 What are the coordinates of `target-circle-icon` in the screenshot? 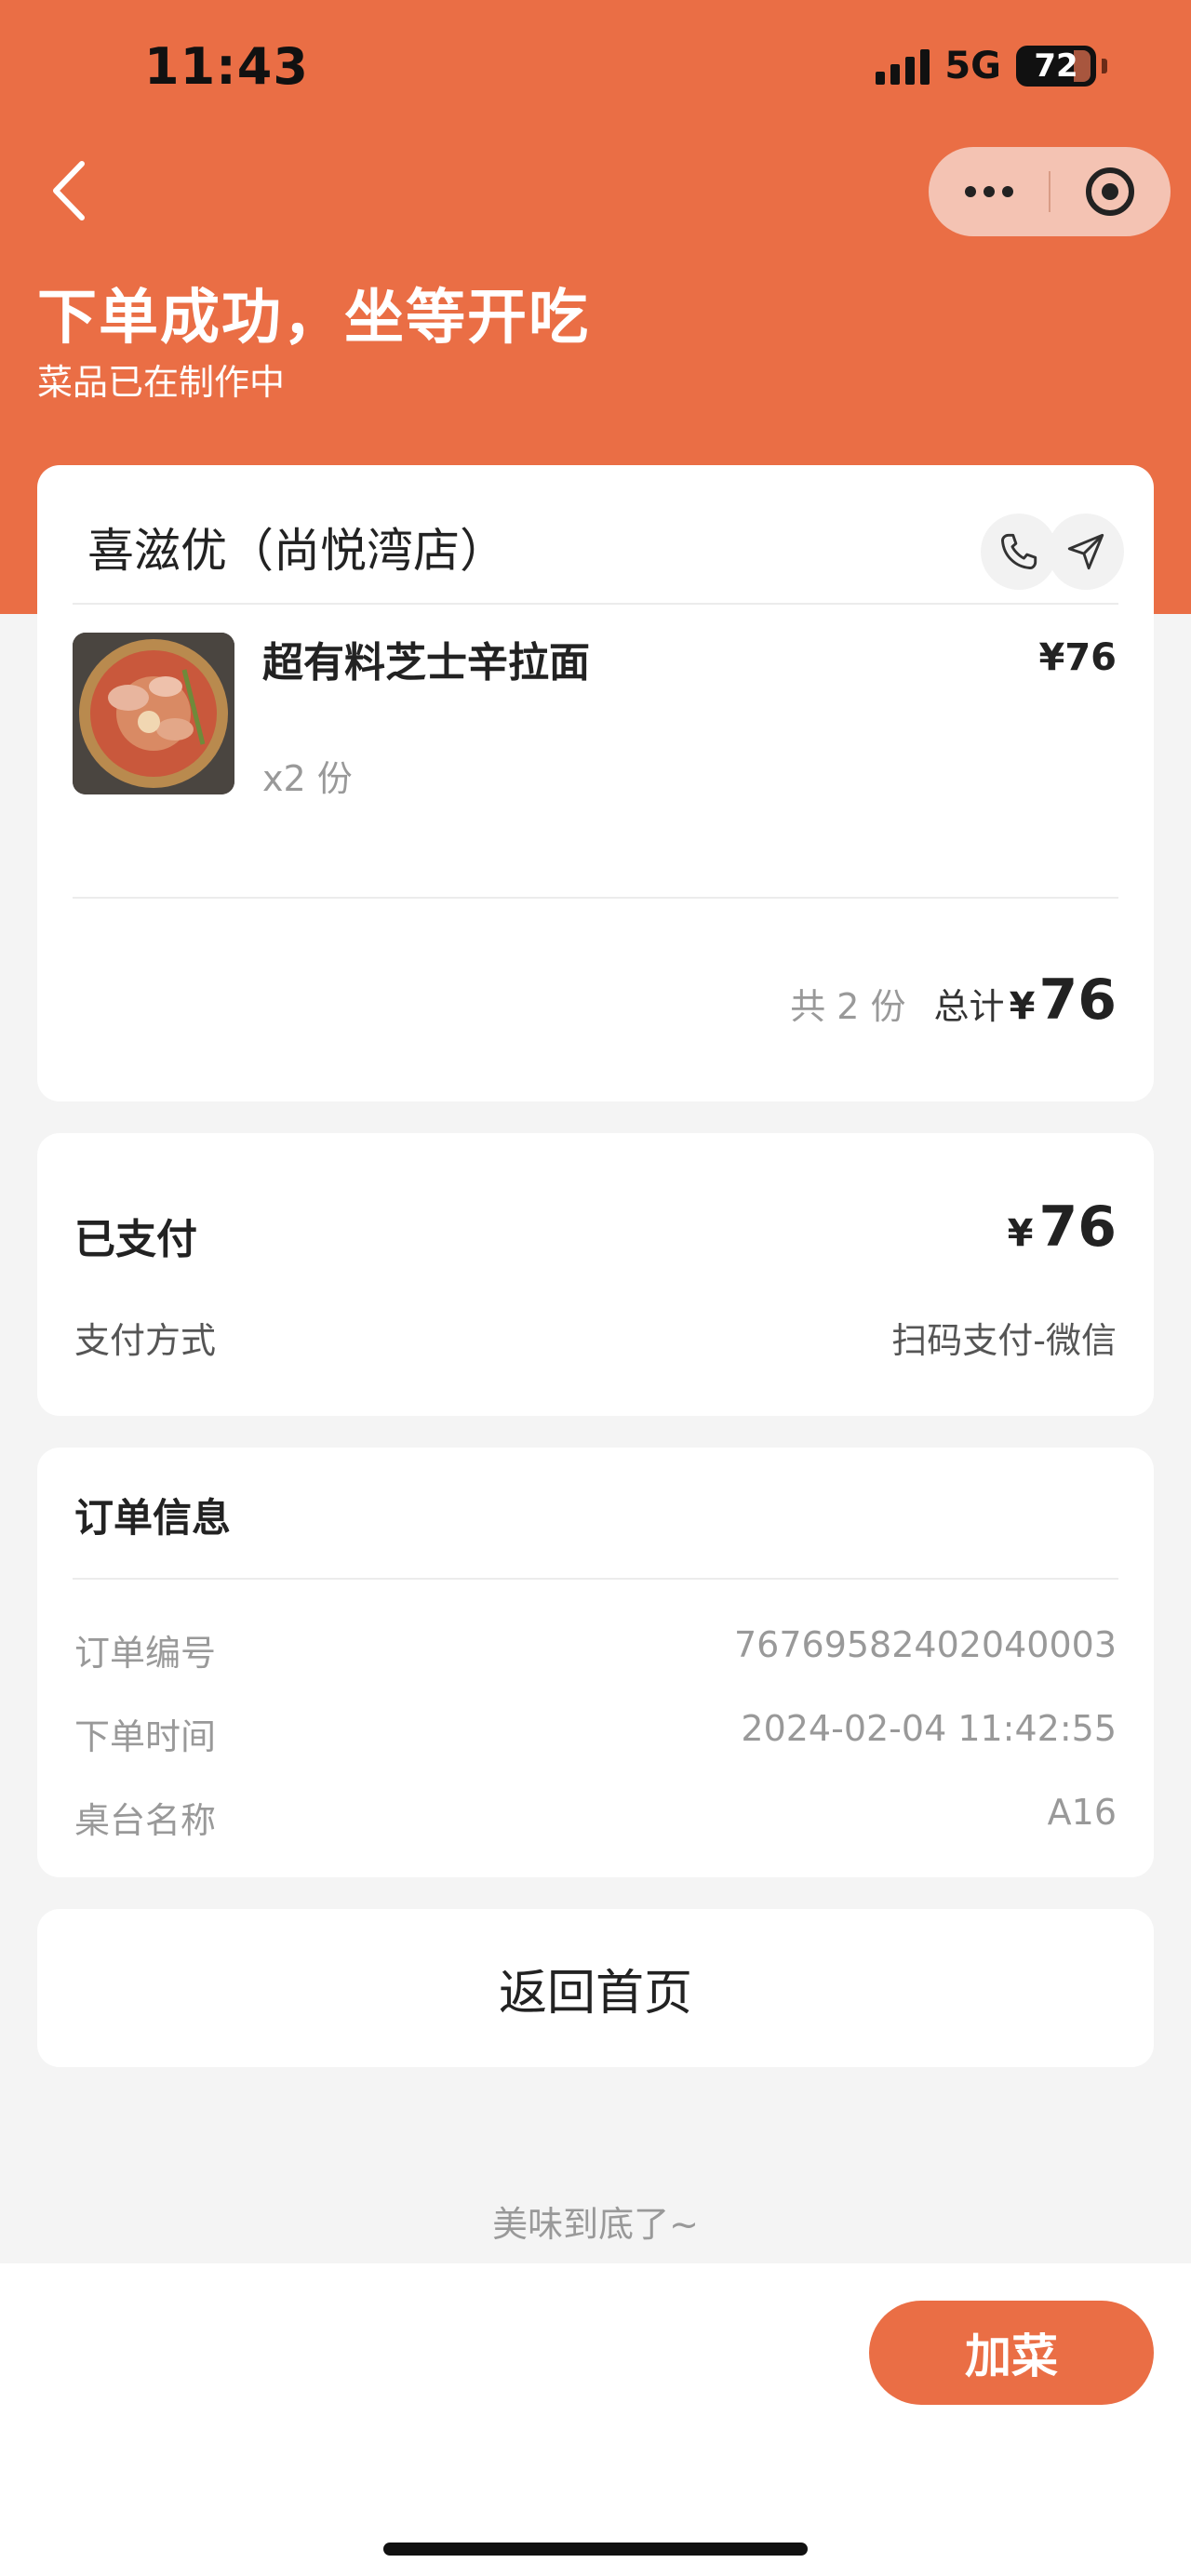 It's located at (1110, 191).